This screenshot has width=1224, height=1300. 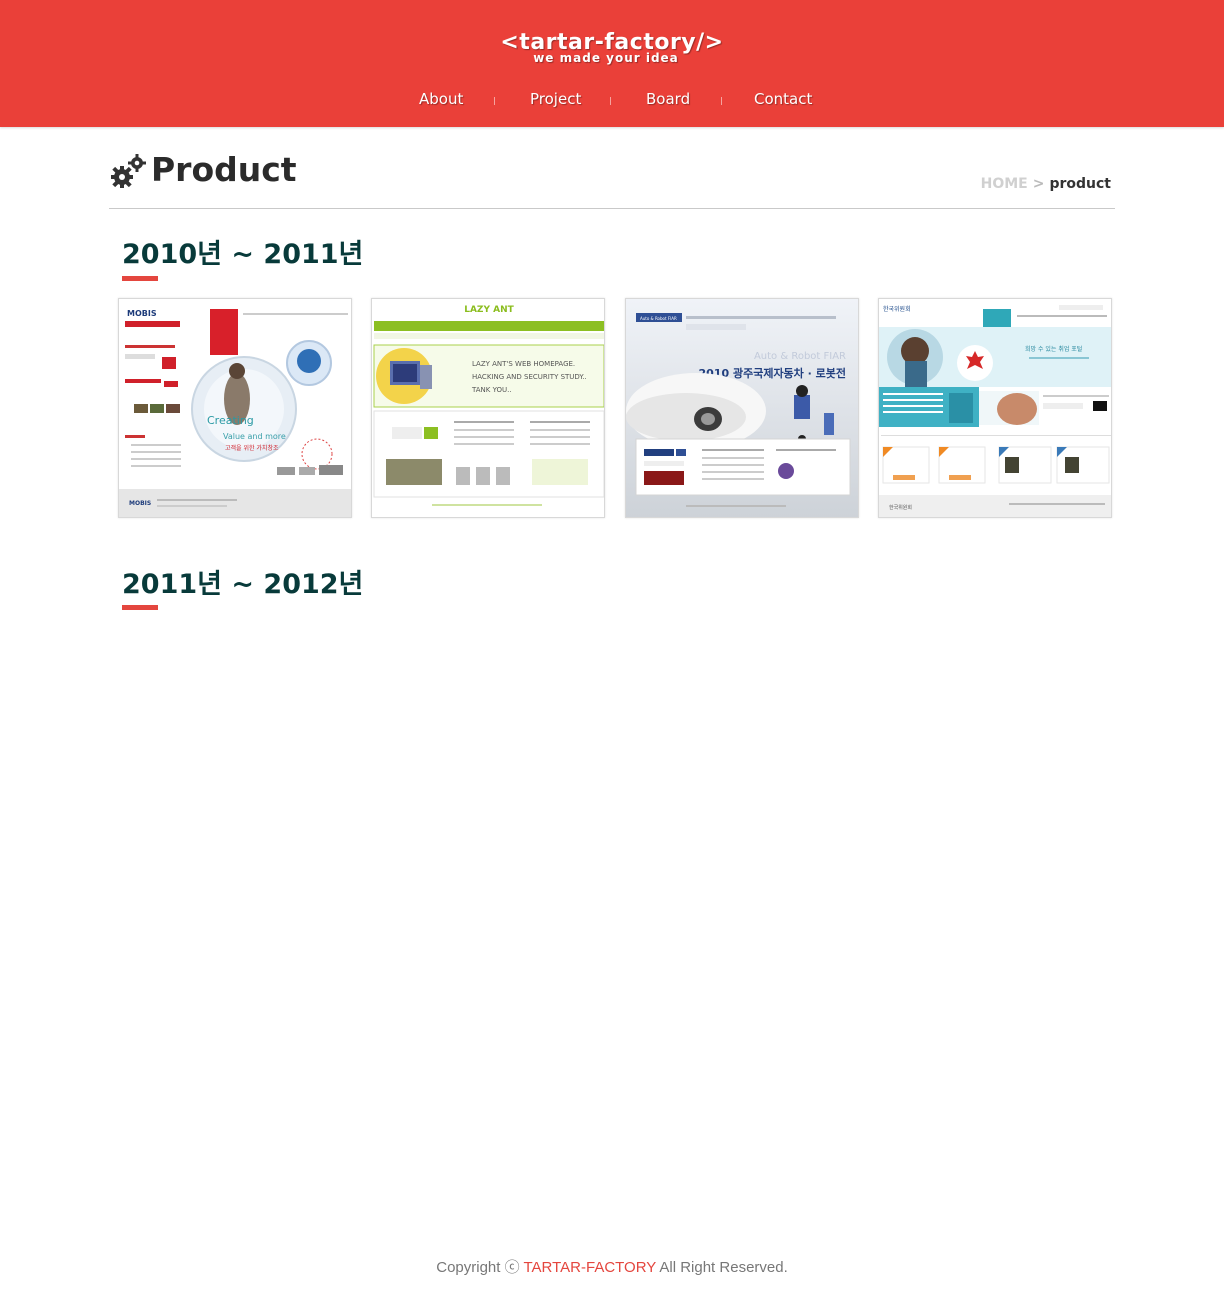 What do you see at coordinates (128, 171) in the screenshot?
I see `gears-icon` at bounding box center [128, 171].